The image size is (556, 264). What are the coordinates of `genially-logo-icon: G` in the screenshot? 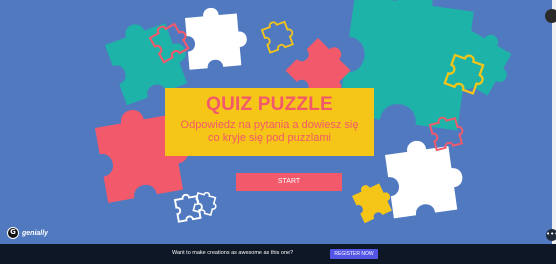 It's located at (13, 233).